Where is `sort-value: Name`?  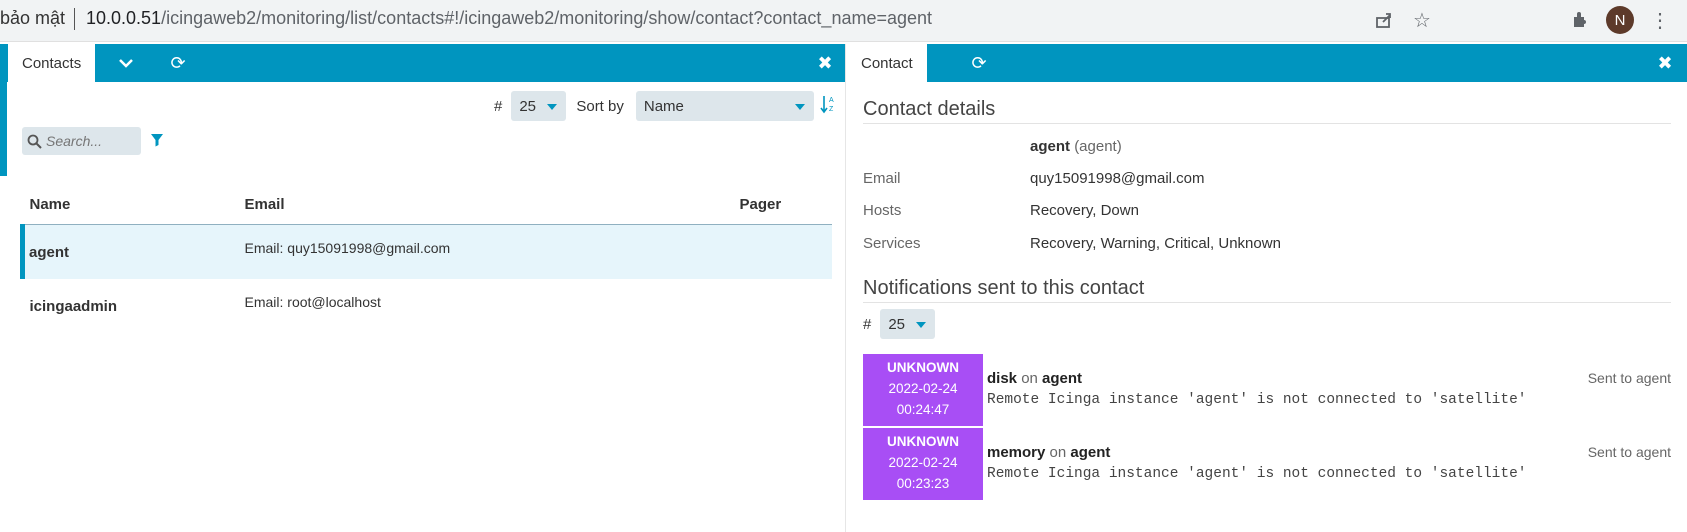 sort-value: Name is located at coordinates (663, 106).